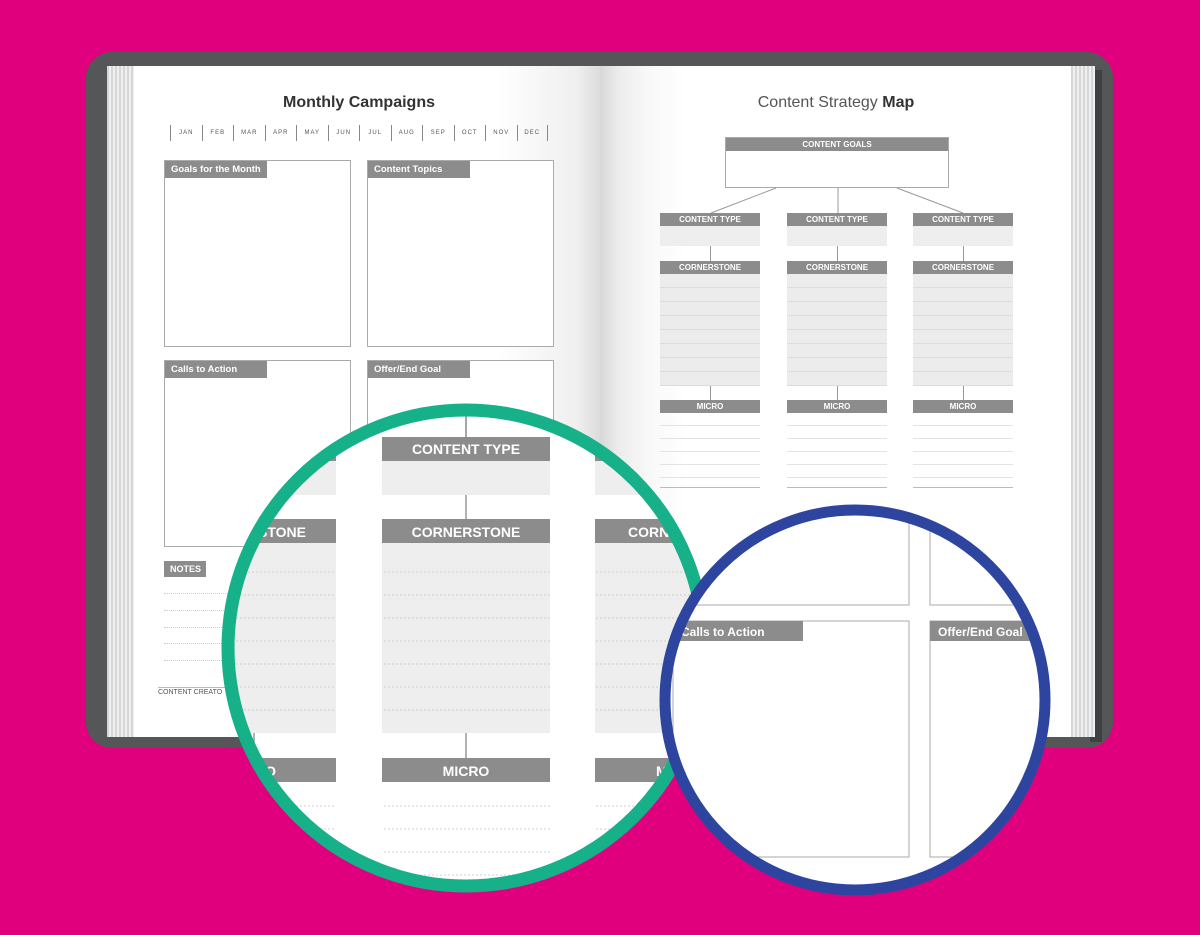 The image size is (1200, 935). I want to click on content-type-label-zoomed: CONTENT TYPE, so click(466, 449).